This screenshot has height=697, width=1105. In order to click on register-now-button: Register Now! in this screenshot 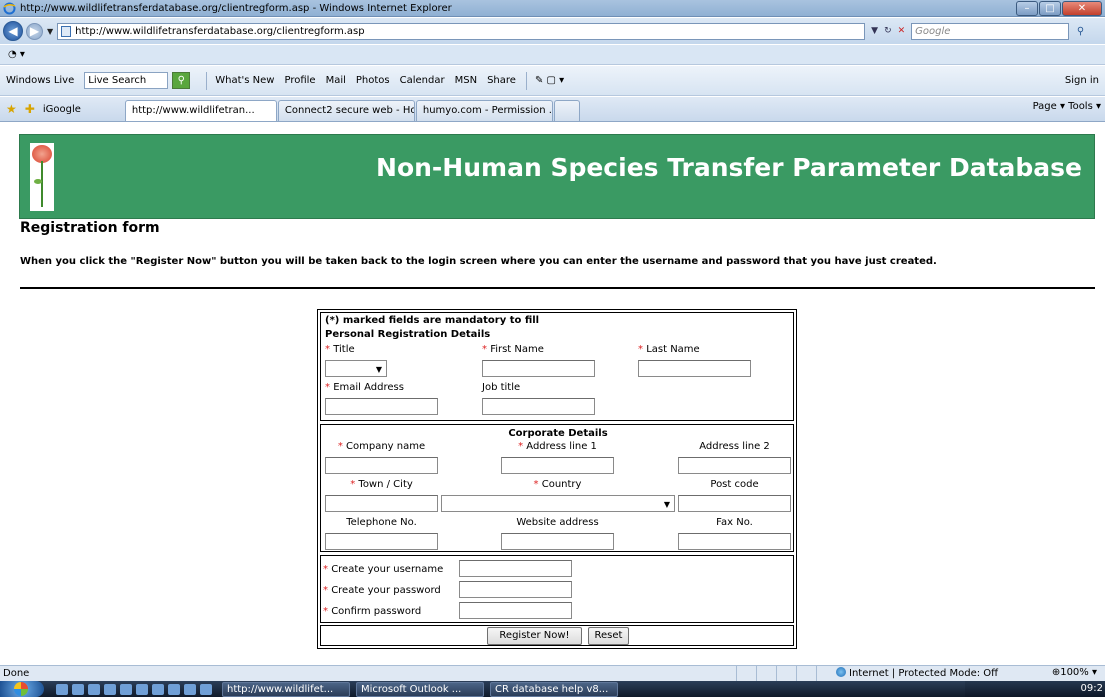, I will do `click(534, 636)`.